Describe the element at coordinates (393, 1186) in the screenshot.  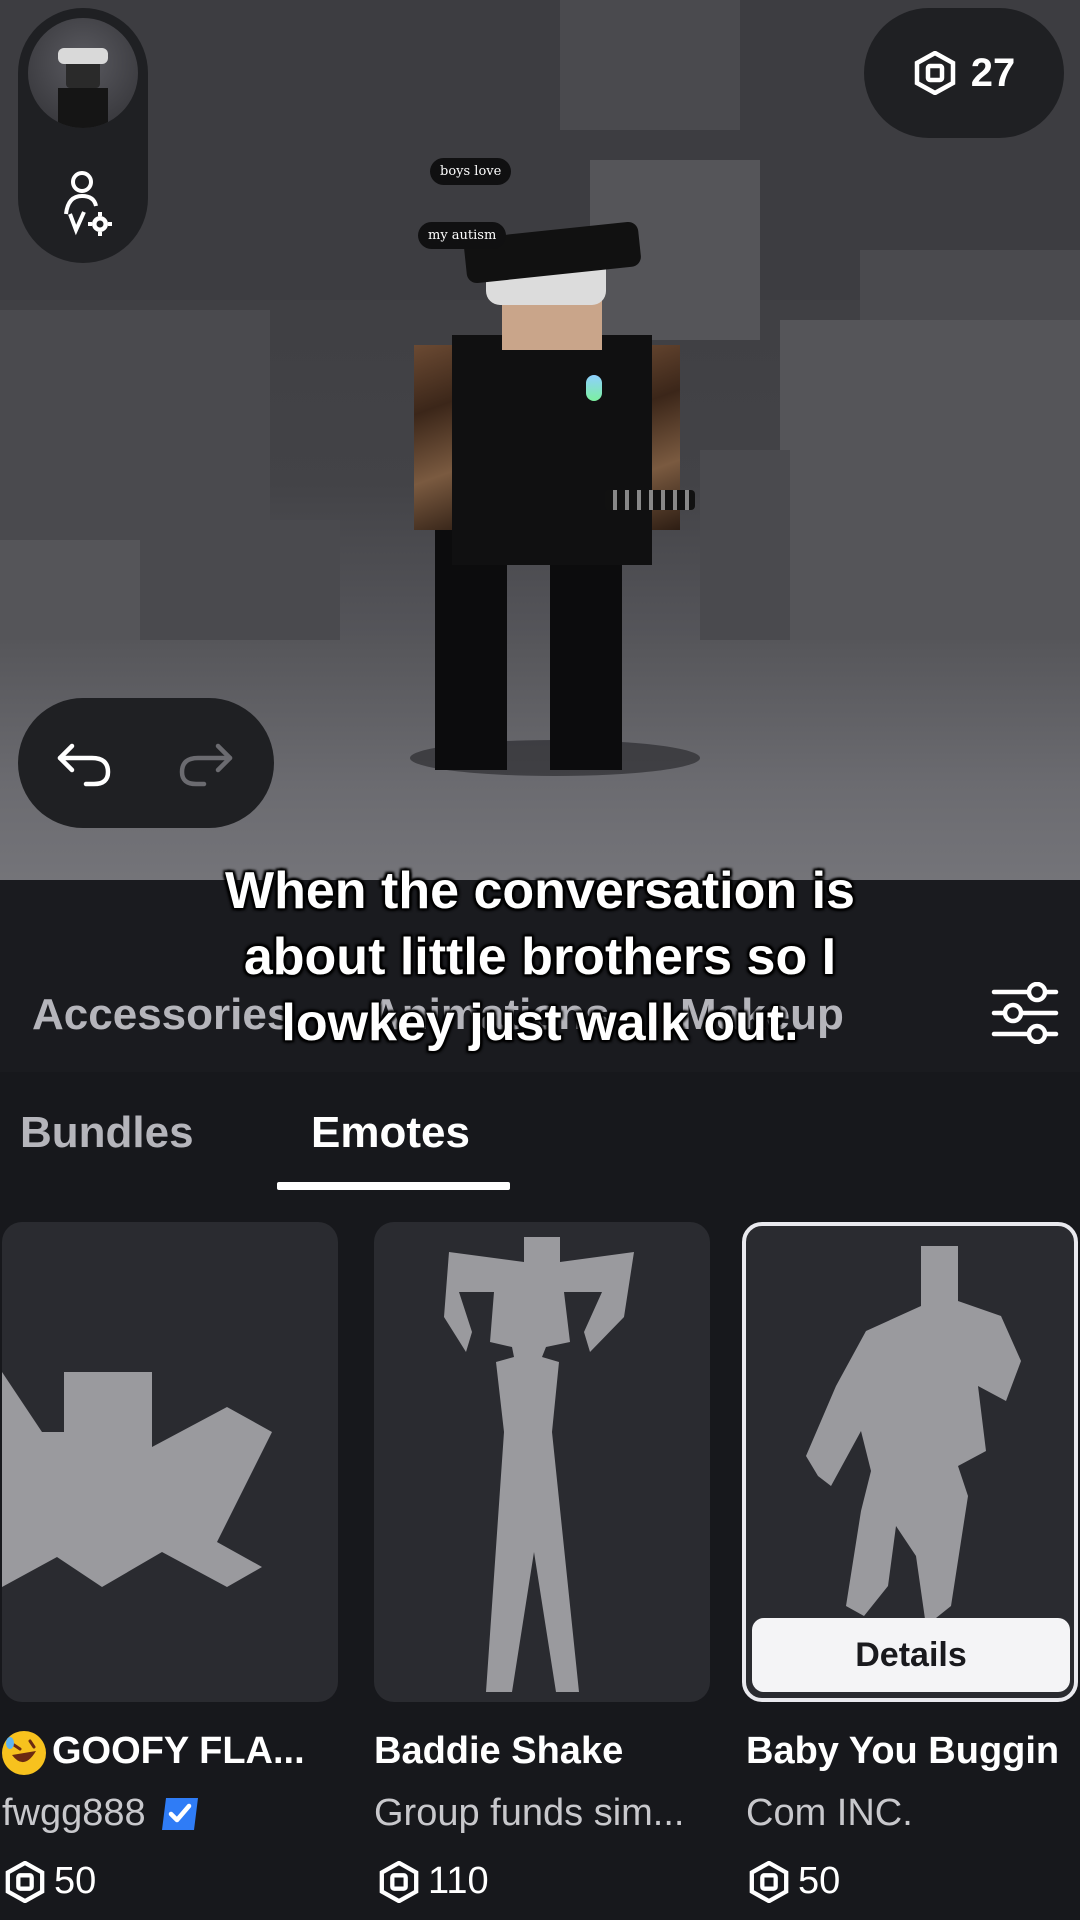
I see `active-tab-indicator` at that location.